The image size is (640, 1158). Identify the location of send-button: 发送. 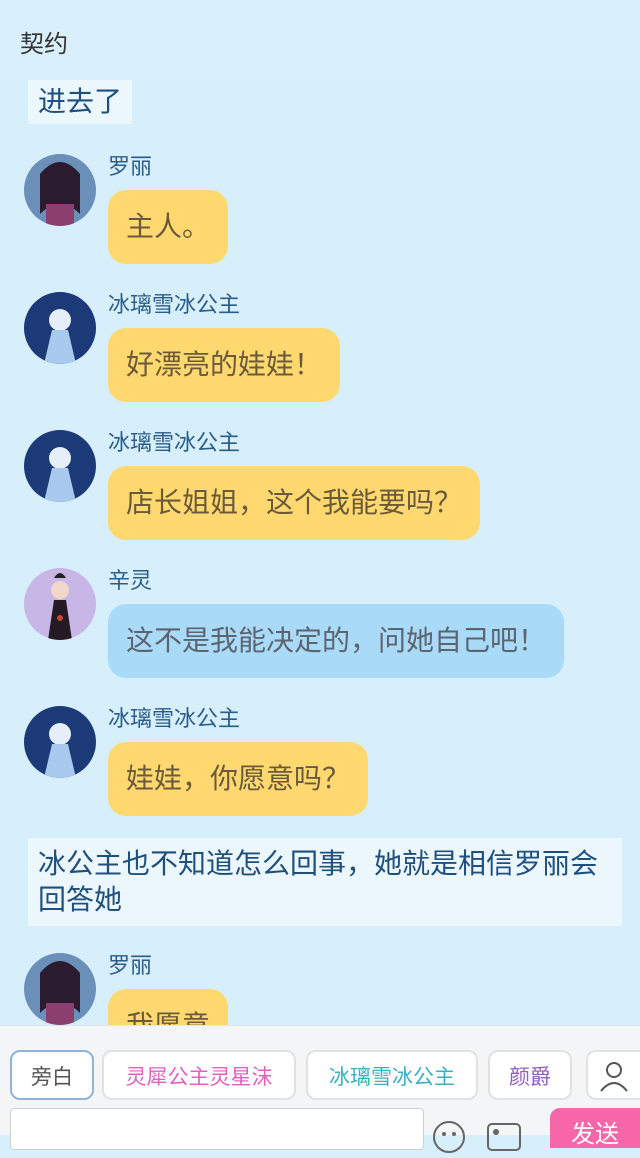
(595, 1128).